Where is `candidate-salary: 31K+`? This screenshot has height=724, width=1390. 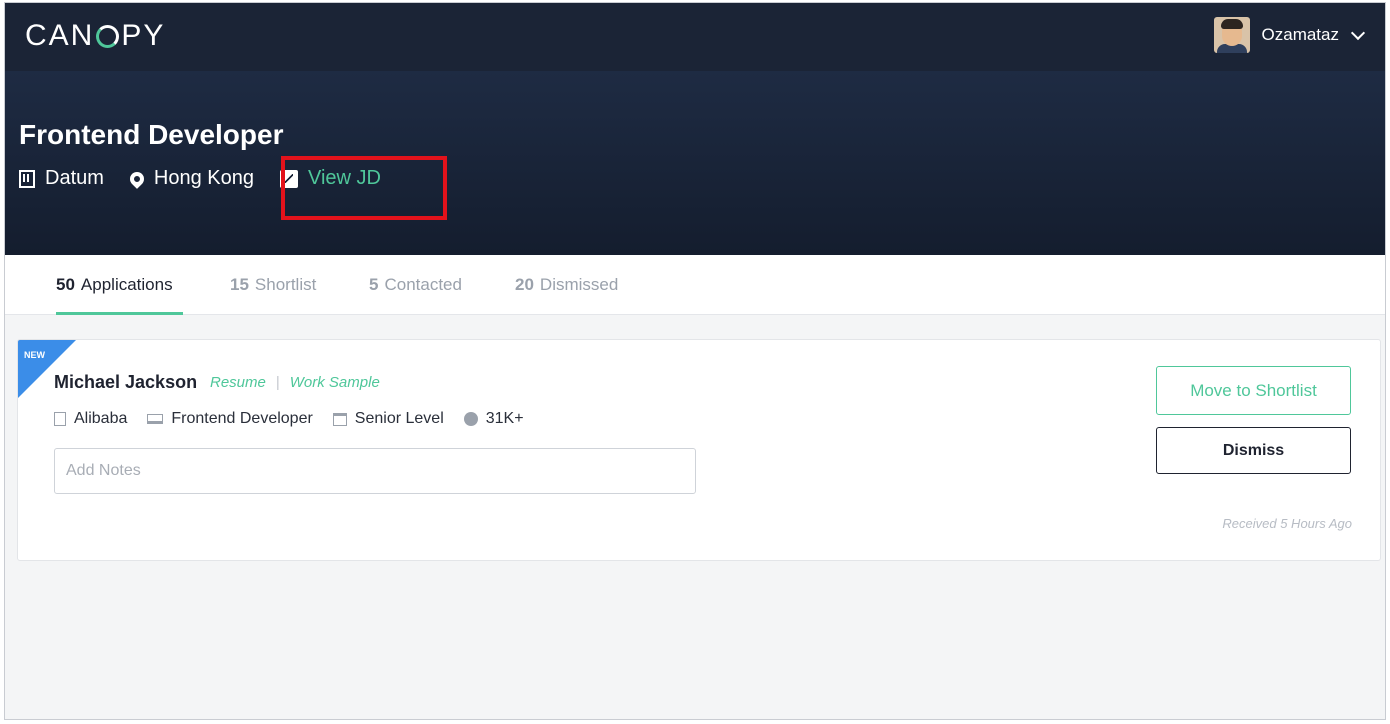
candidate-salary: 31K+ is located at coordinates (493, 419).